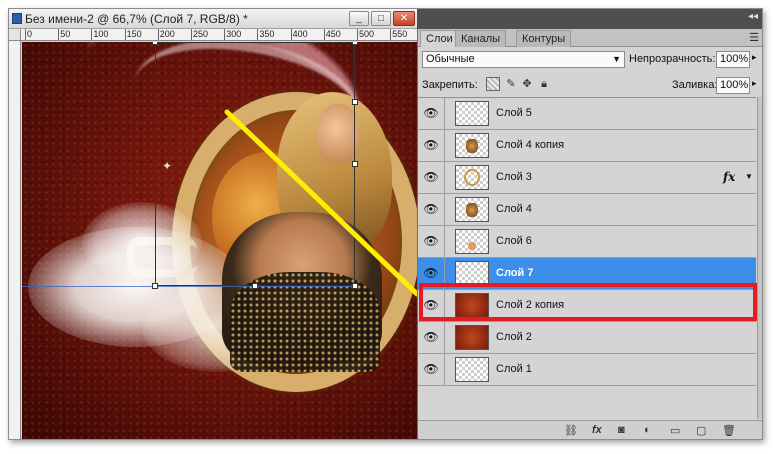 Image resolution: width=775 pixels, height=454 pixels. What do you see at coordinates (15, 240) in the screenshot?
I see `ruler-vertical` at bounding box center [15, 240].